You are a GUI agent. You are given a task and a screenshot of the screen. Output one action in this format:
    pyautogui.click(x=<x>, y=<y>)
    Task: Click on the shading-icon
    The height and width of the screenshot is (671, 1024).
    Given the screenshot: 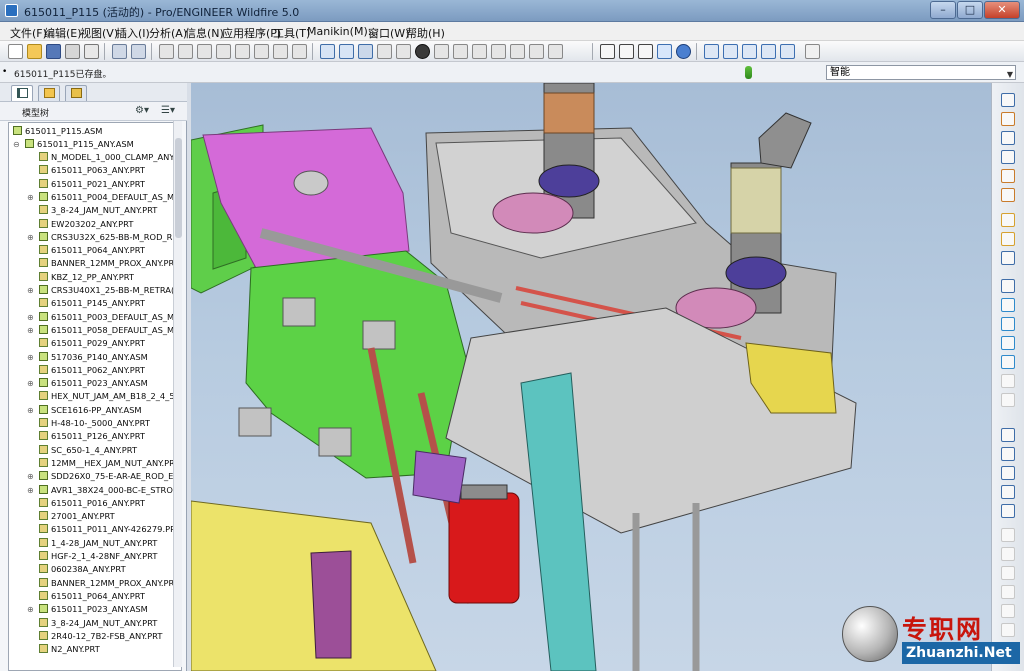 What is the action you would take?
    pyautogui.click(x=664, y=51)
    